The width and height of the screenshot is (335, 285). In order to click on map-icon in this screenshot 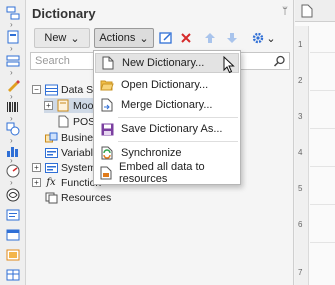, I will do `click(13, 195)`.